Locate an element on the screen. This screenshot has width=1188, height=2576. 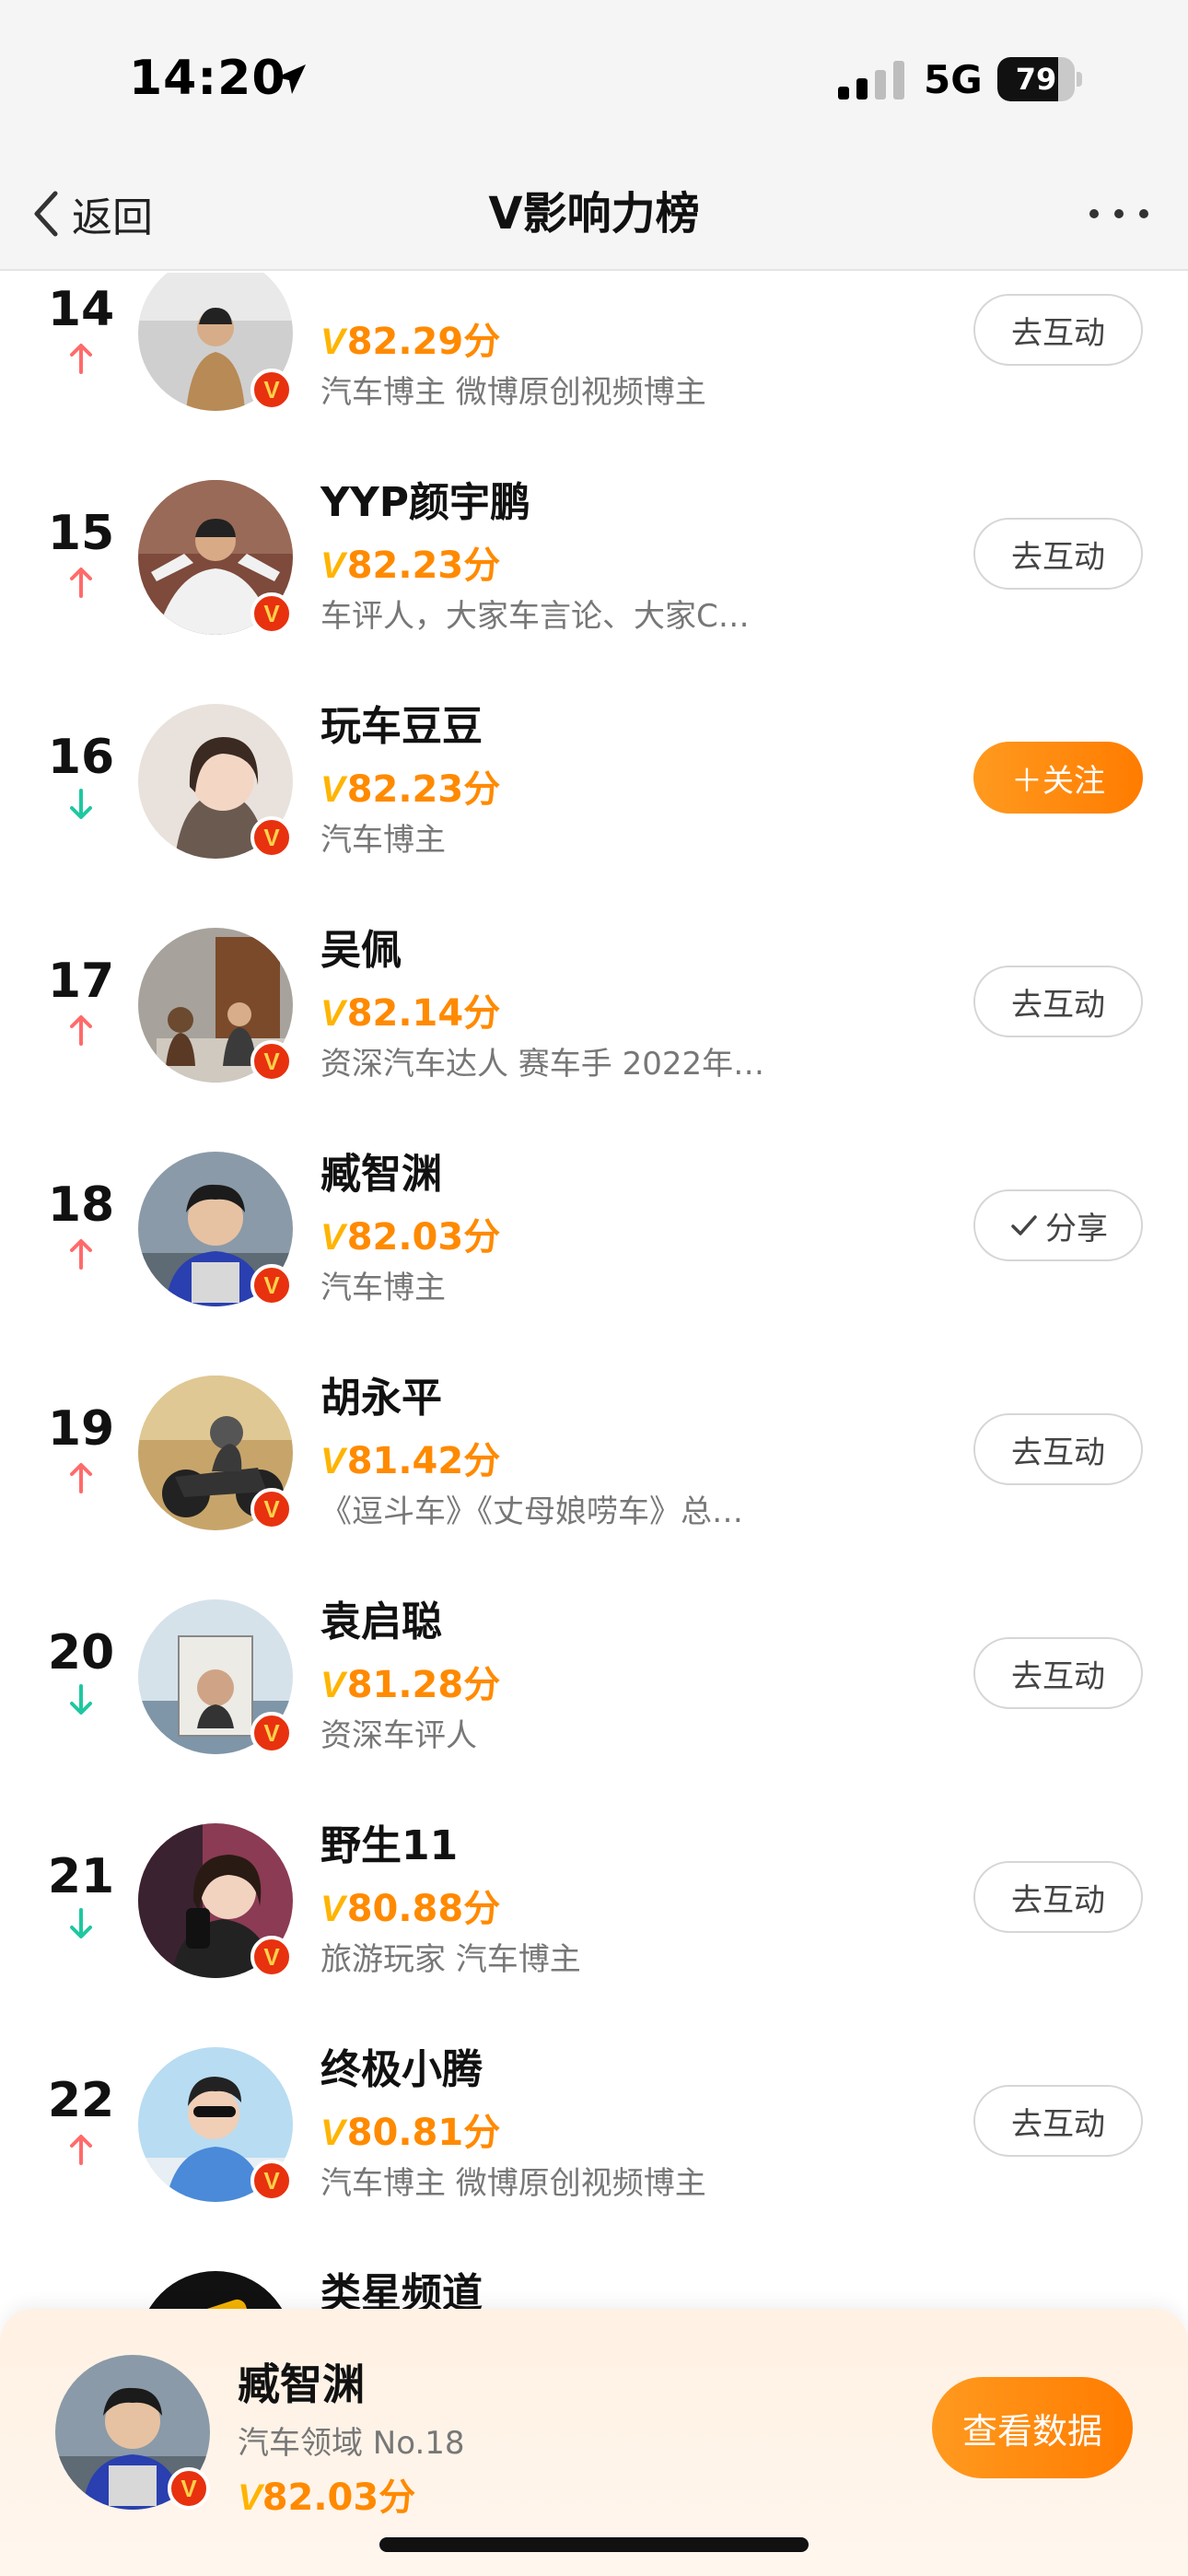
list-item: 16 V 玩车豆豆 V82.23分 汽车博主 ＋关注 is located at coordinates (594, 781).